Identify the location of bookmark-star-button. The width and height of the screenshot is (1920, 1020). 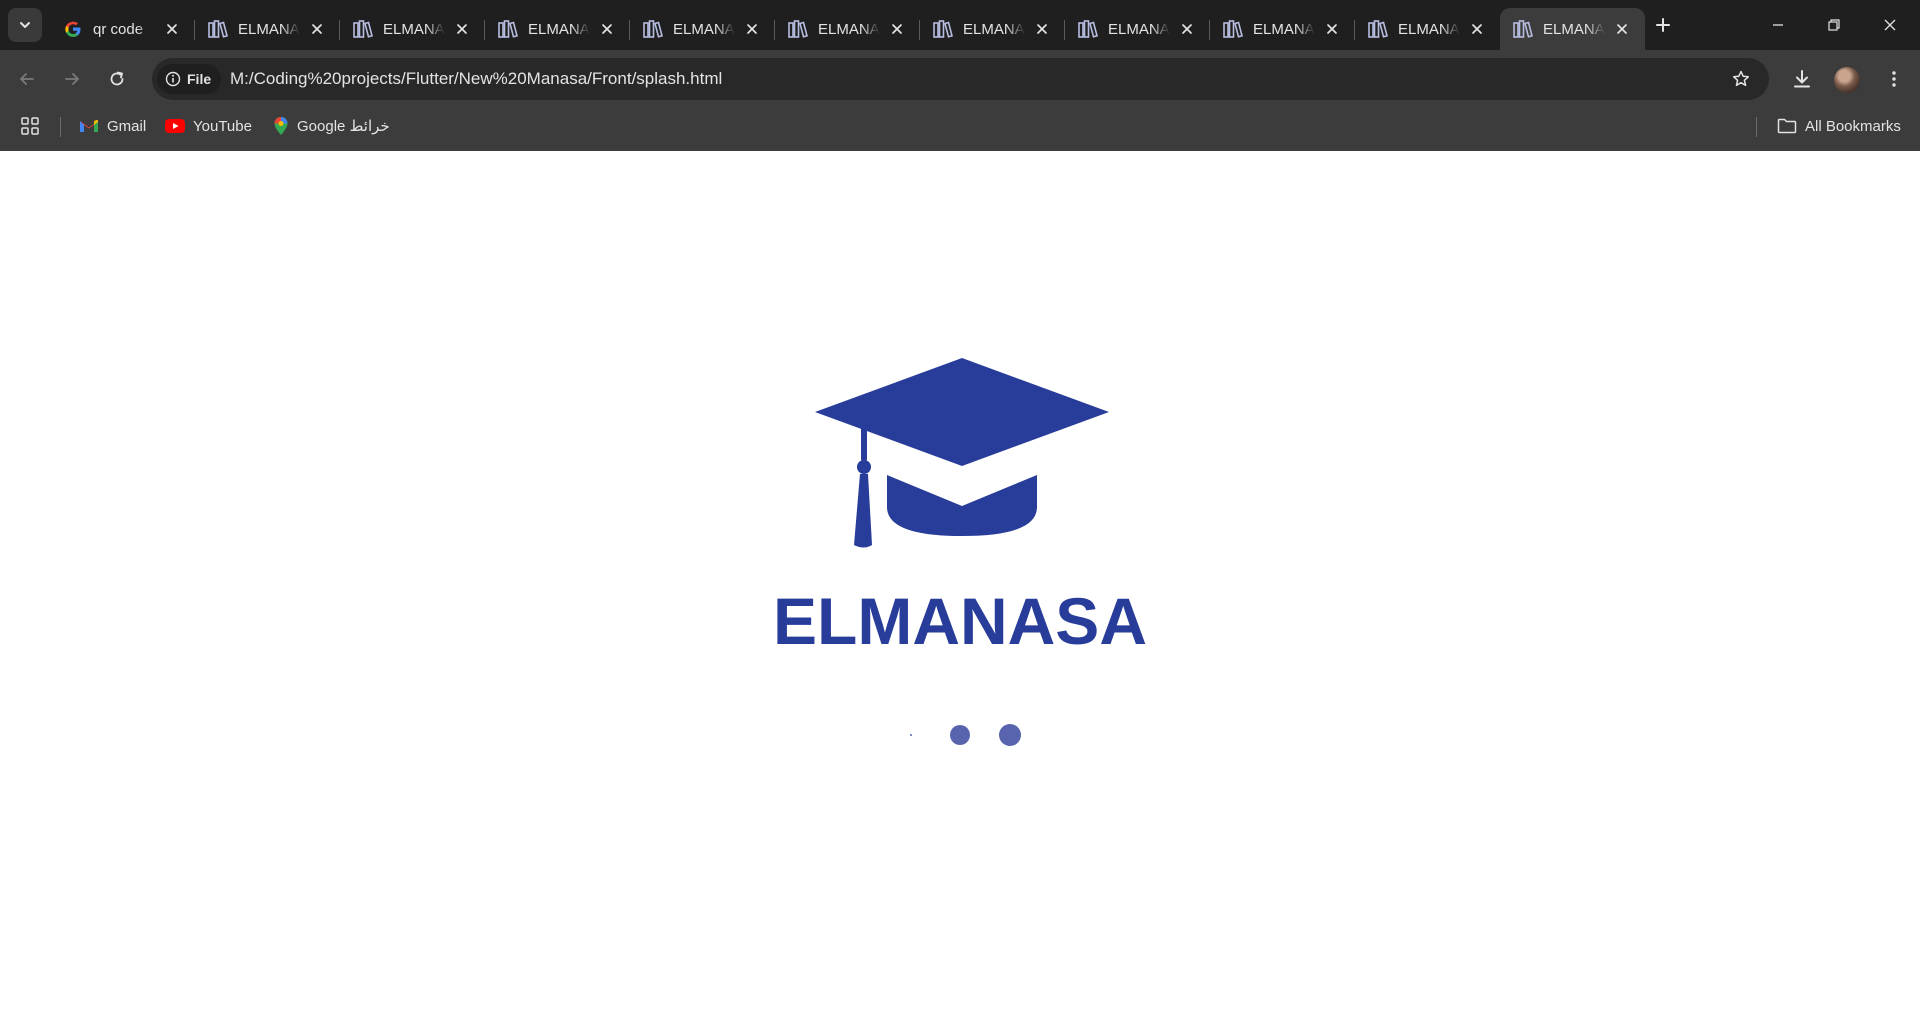
(1741, 79).